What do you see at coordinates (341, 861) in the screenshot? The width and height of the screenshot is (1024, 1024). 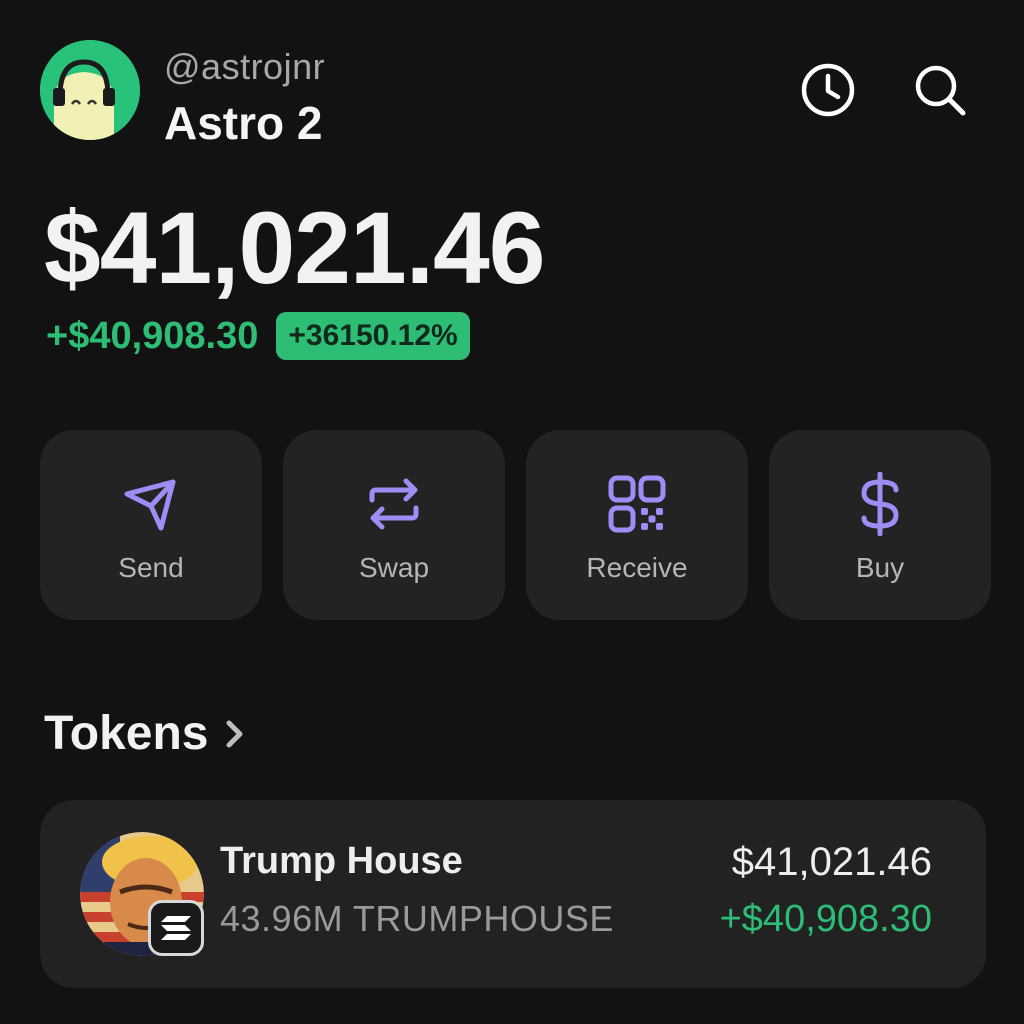 I see `token-name: Trump House` at bounding box center [341, 861].